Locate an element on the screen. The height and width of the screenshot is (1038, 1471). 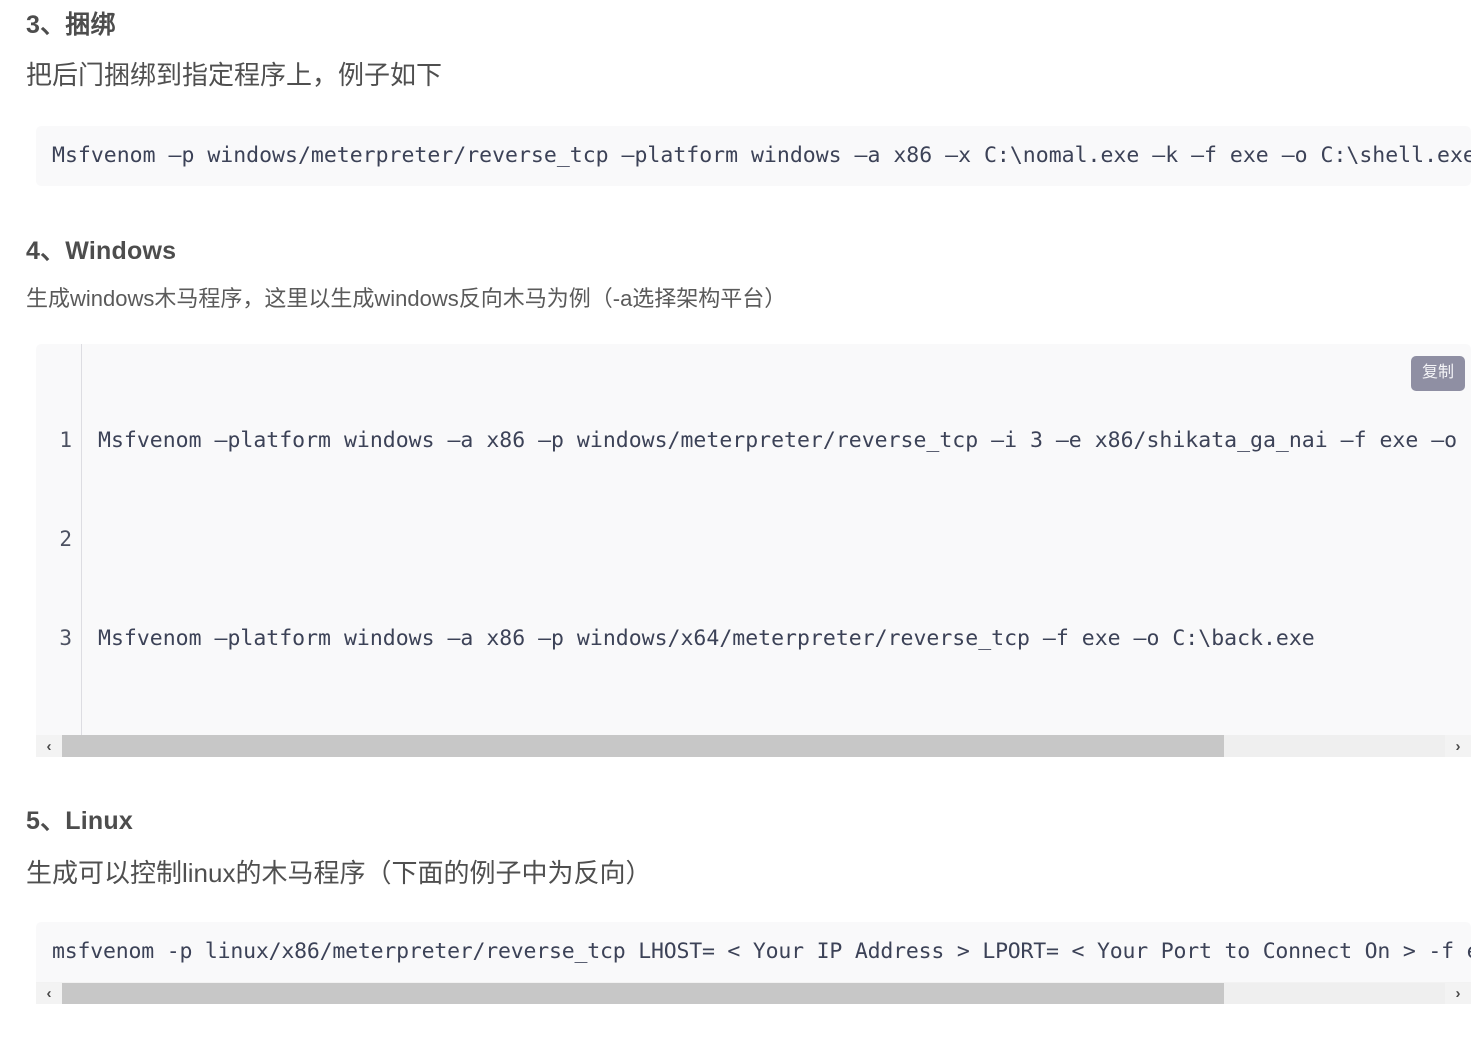
section-paragraph-binding: 把后门捆绑到指定程序上，例子如下 is located at coordinates (234, 75).